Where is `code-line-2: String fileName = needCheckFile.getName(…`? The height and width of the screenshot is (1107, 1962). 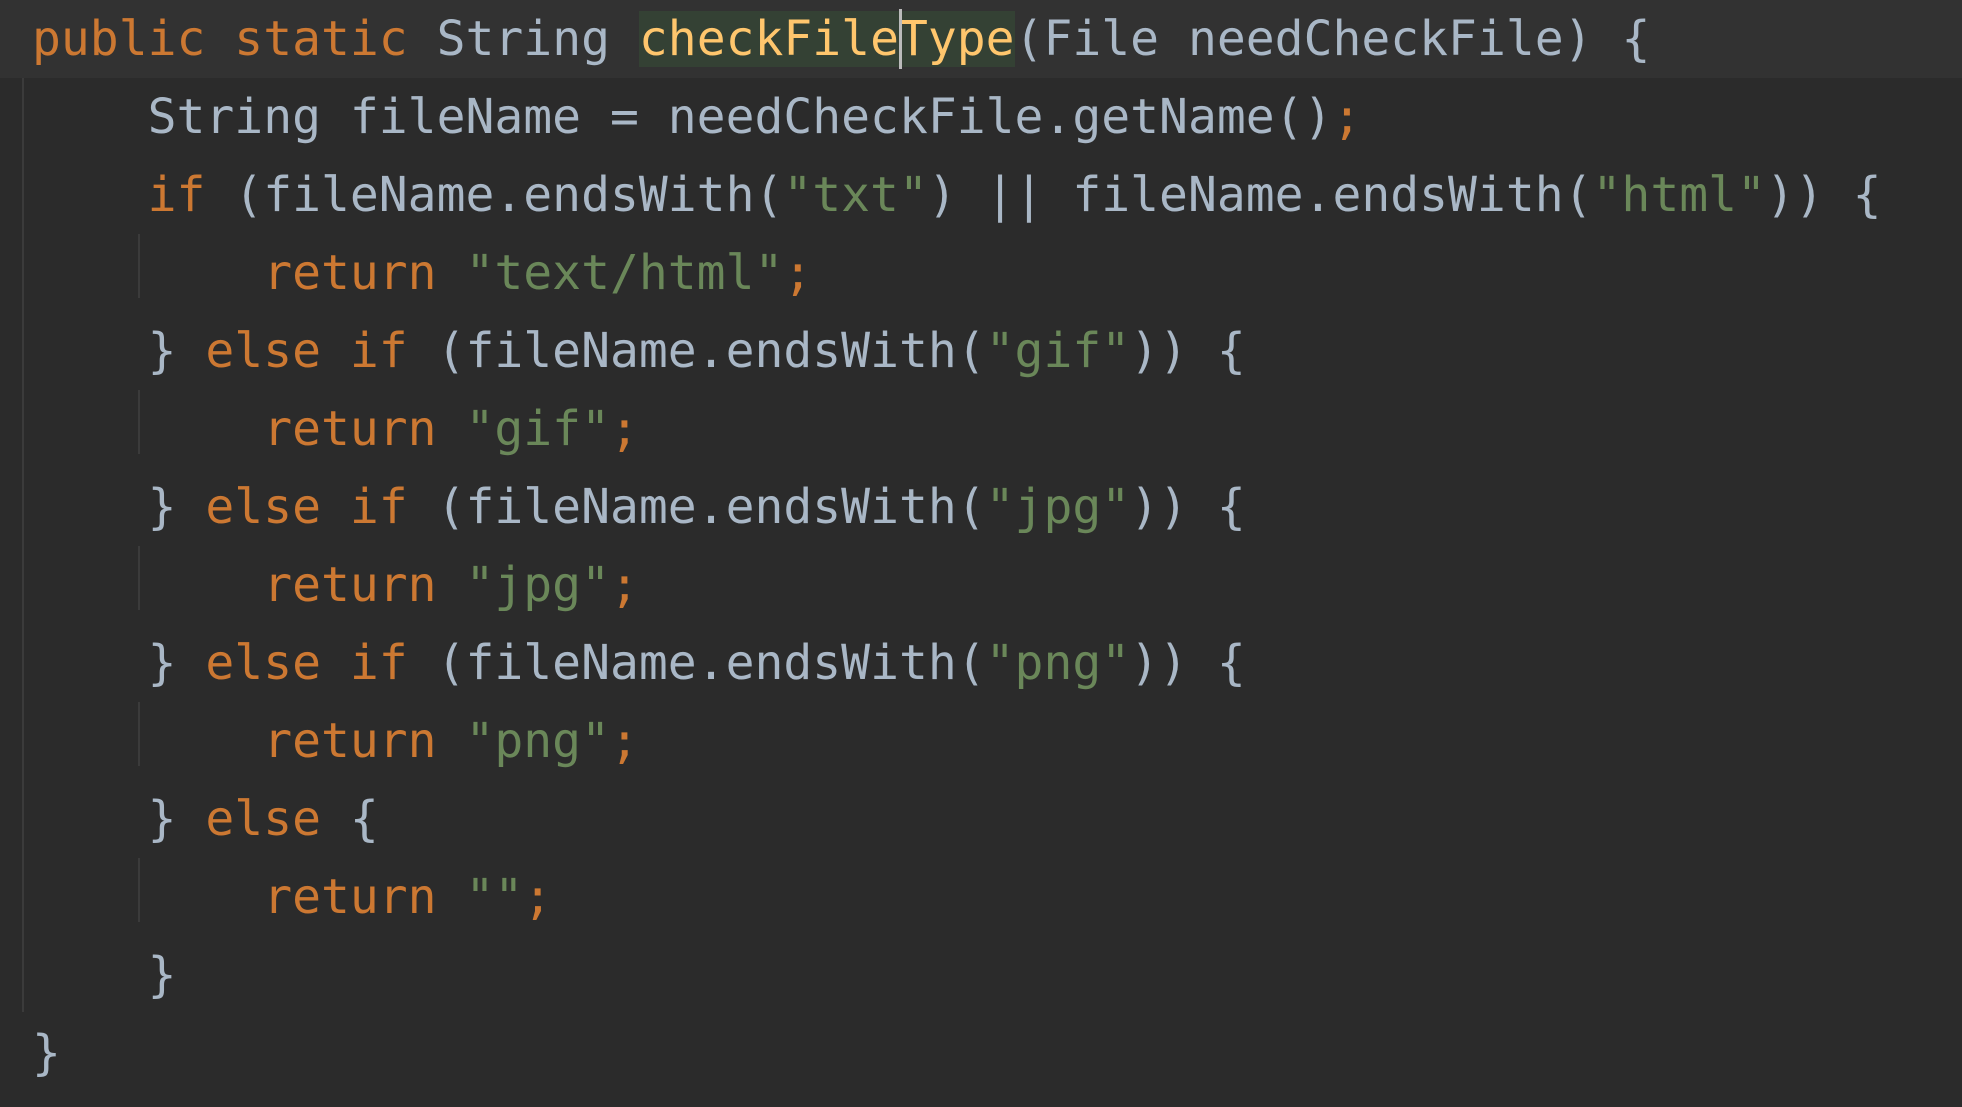
code-line-2: String fileName = needCheckFile.getName(… is located at coordinates (981, 117).